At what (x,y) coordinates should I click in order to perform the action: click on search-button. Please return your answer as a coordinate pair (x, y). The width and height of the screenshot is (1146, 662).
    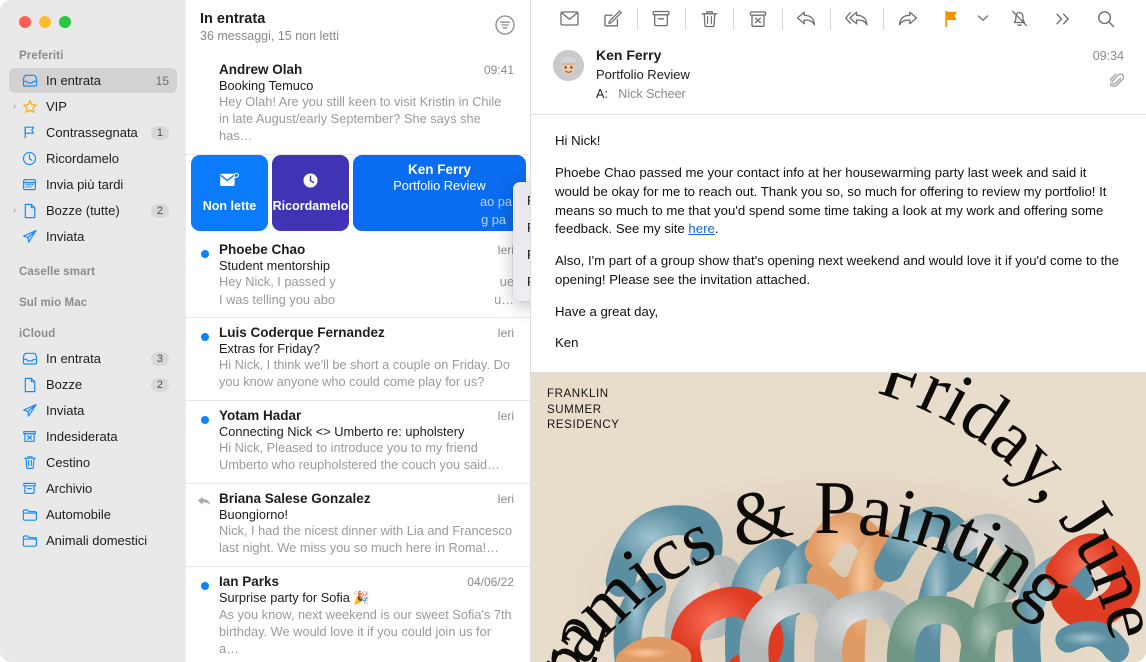
    Looking at the image, I should click on (1107, 19).